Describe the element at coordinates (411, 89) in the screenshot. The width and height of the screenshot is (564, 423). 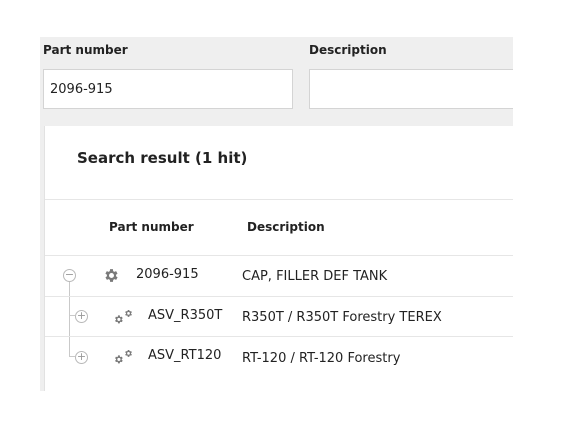
I see `description-input` at that location.